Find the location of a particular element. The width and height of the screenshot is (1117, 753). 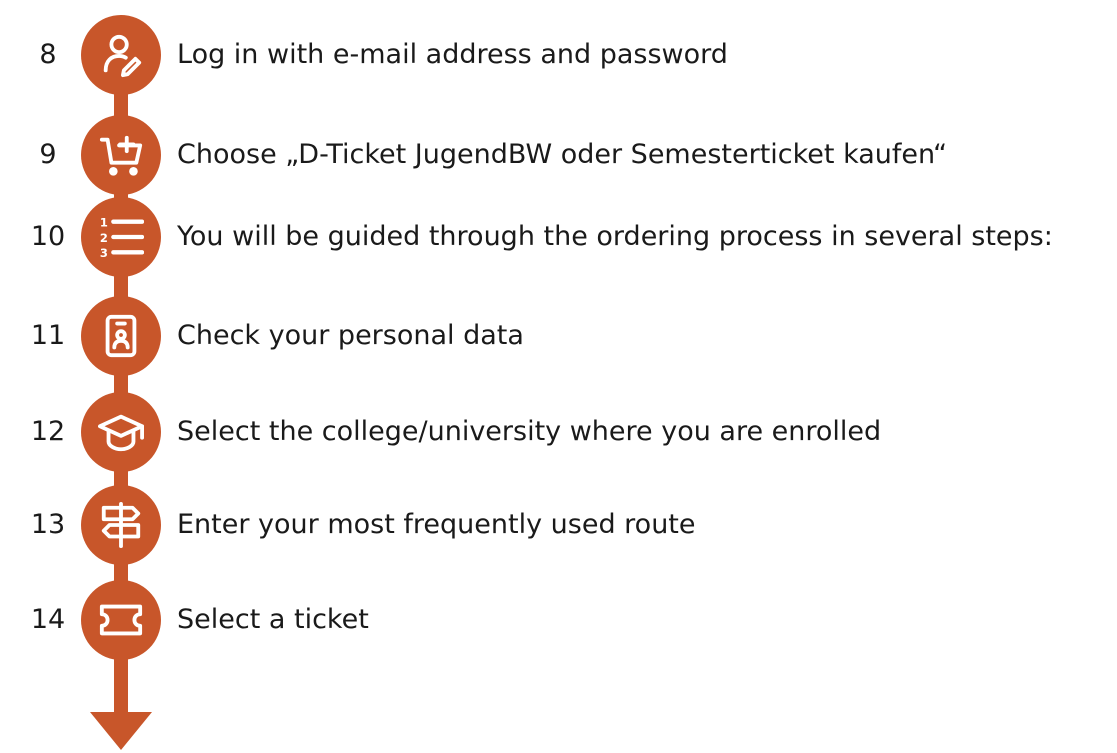

step-13: 13 Enter your most frequently used route is located at coordinates (558, 525).